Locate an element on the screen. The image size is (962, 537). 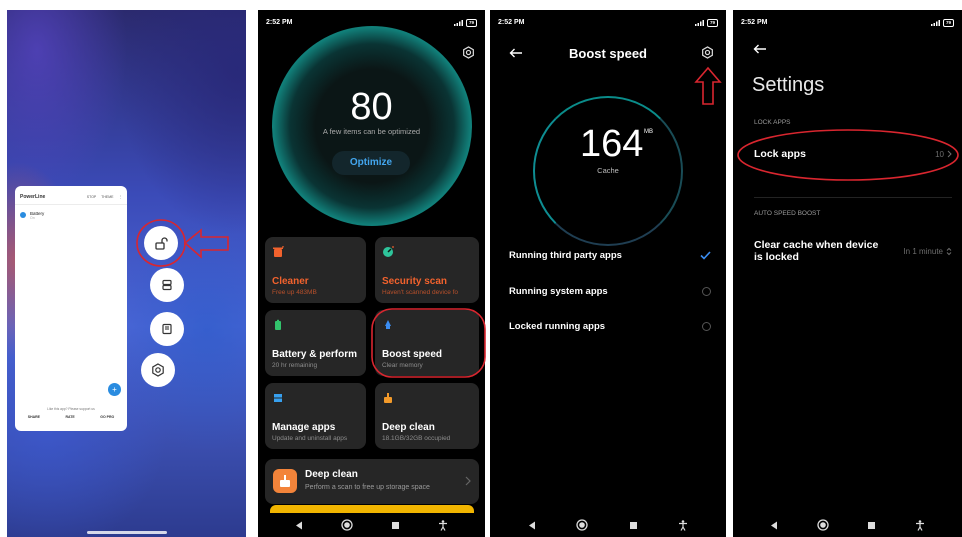
battery-icon is located at coordinates (23, 215).